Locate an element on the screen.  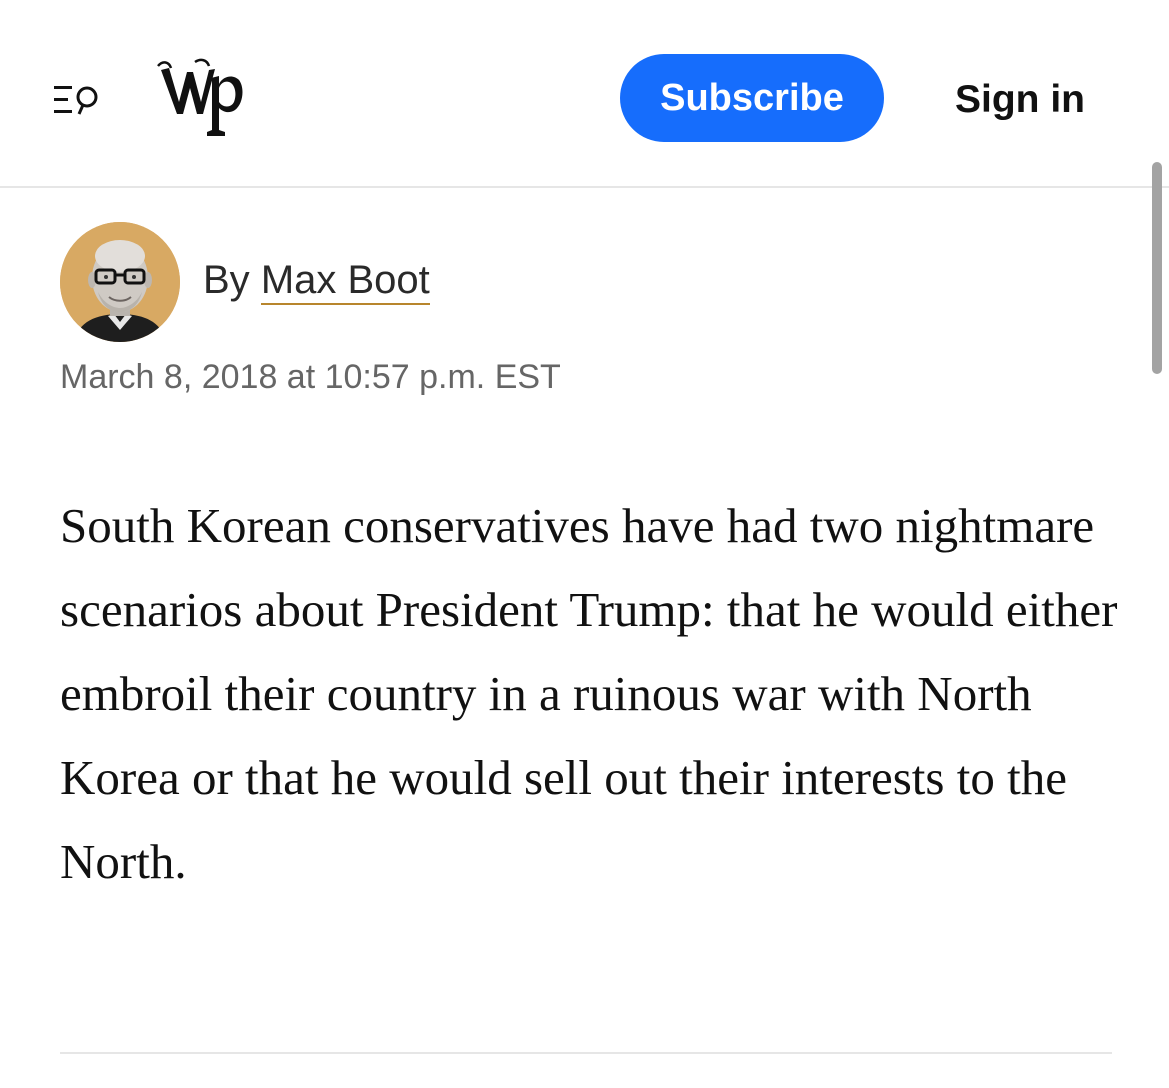
section-divider is located at coordinates (586, 1053).